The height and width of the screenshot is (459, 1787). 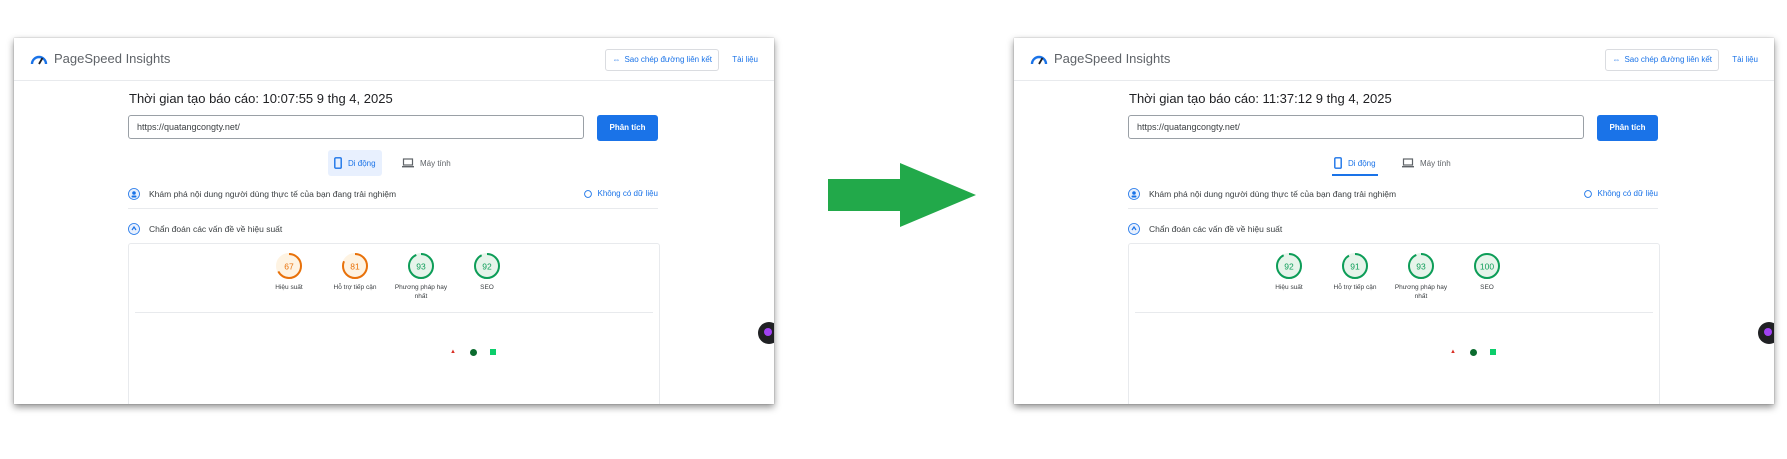 I want to click on score-ring: 81, so click(x=355, y=266).